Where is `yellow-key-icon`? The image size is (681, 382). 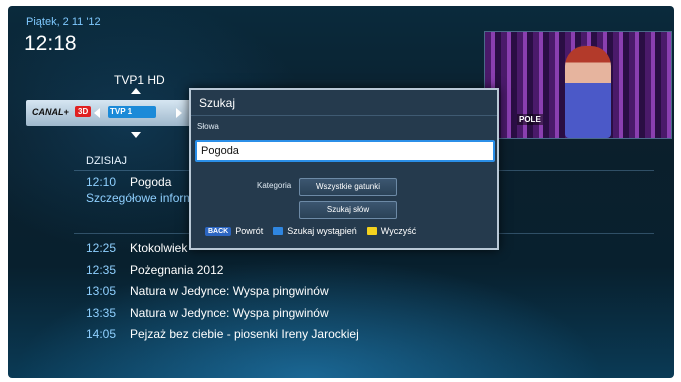
yellow-key-icon is located at coordinates (371, 231).